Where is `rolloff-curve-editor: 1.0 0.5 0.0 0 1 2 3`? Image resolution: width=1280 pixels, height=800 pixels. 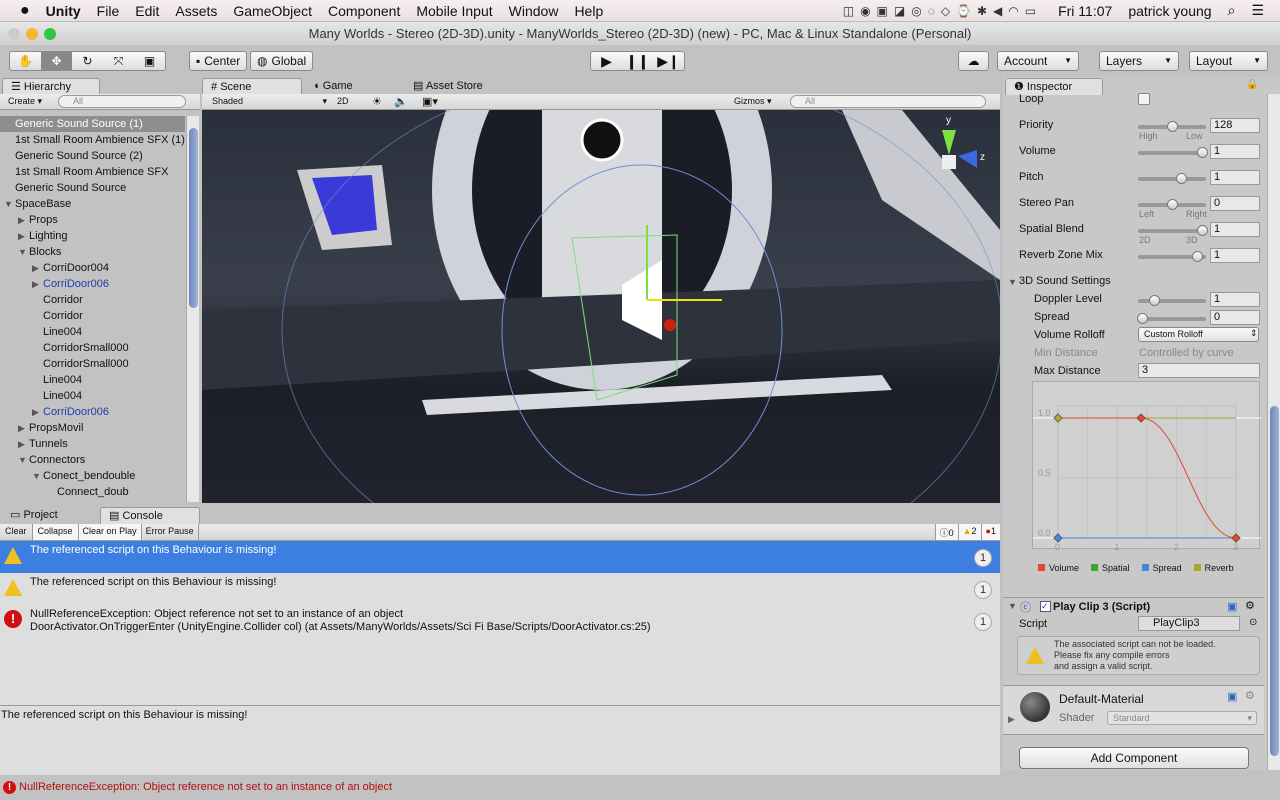 rolloff-curve-editor: 1.0 0.5 0.0 0 1 2 3 is located at coordinates (1146, 466).